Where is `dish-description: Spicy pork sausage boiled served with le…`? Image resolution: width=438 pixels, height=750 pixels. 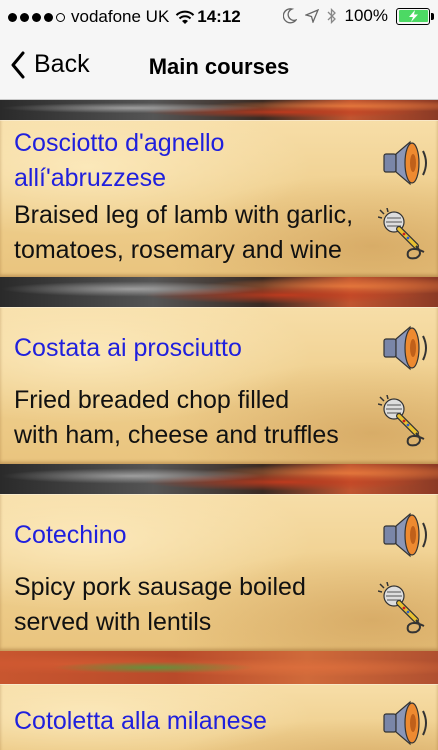 dish-description: Spicy pork sausage boiled served with le… is located at coordinates (160, 604).